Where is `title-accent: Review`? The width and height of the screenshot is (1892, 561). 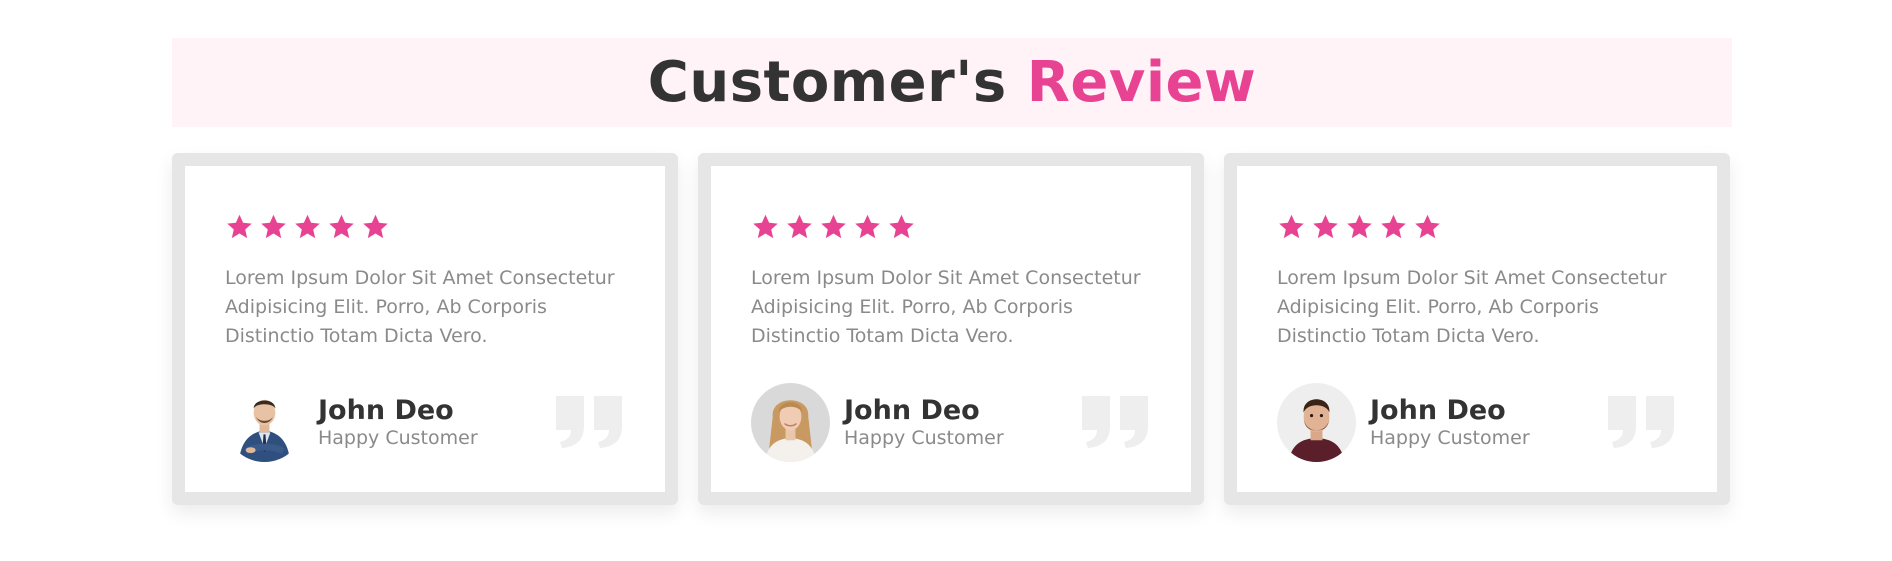 title-accent: Review is located at coordinates (1141, 82).